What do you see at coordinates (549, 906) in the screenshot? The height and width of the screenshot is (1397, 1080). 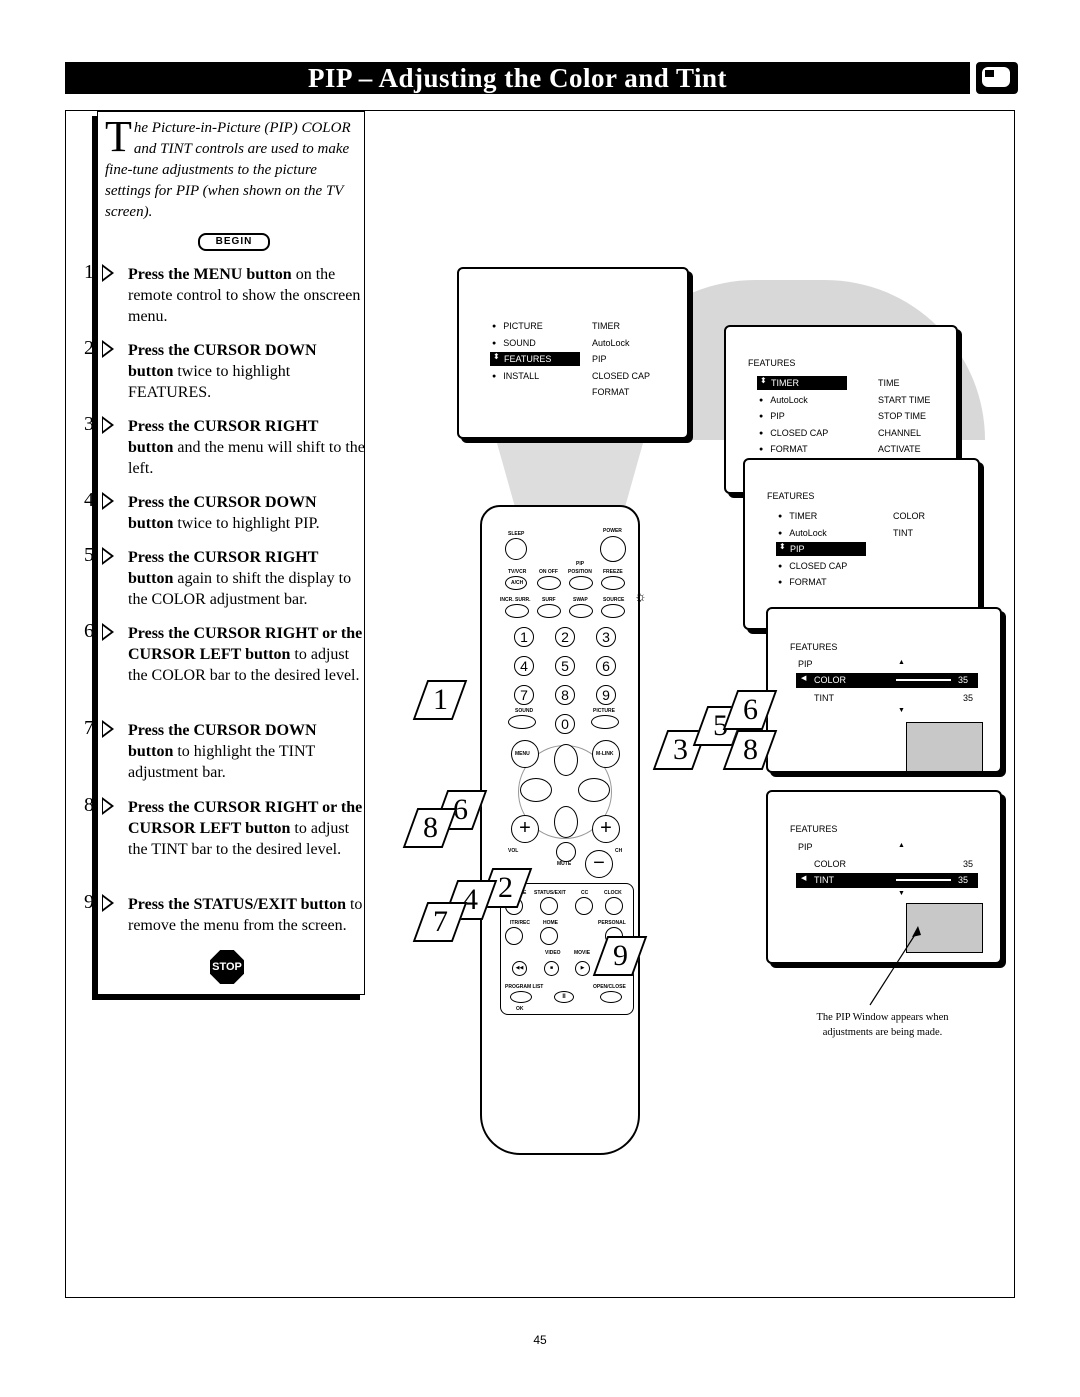 I see `status-exit-button` at bounding box center [549, 906].